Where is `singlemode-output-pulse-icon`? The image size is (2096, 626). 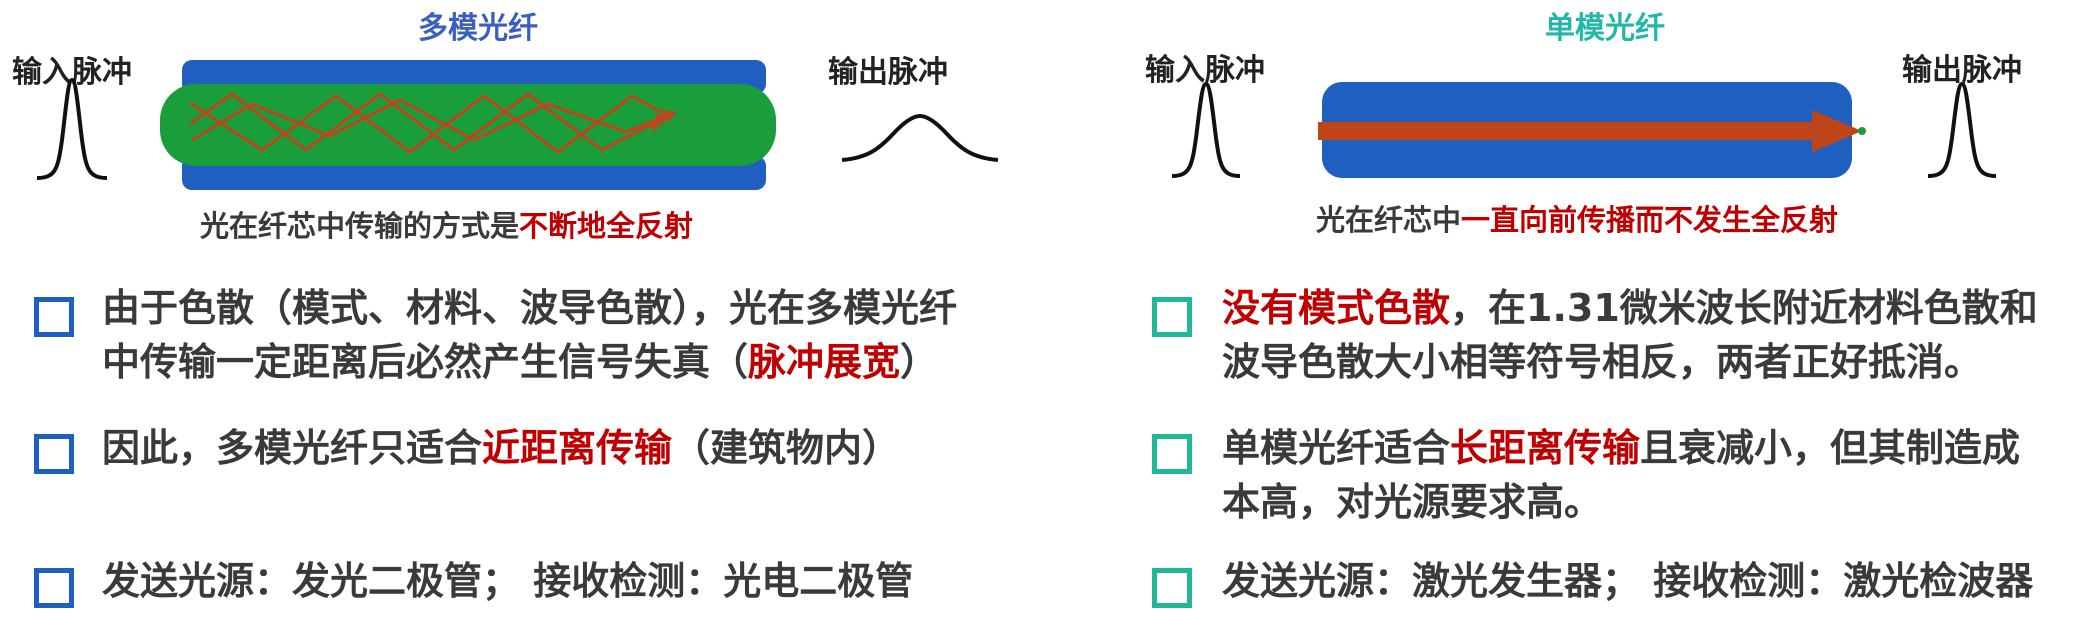
singlemode-output-pulse-icon is located at coordinates (1962, 129).